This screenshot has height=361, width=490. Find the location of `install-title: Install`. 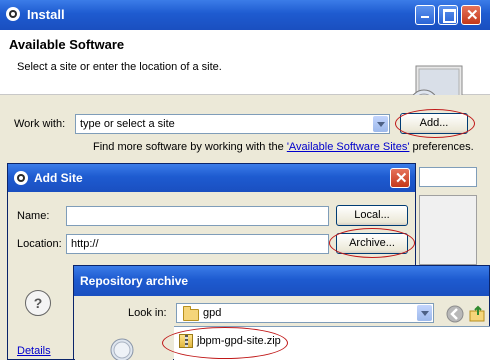

install-title: Install is located at coordinates (46, 14).